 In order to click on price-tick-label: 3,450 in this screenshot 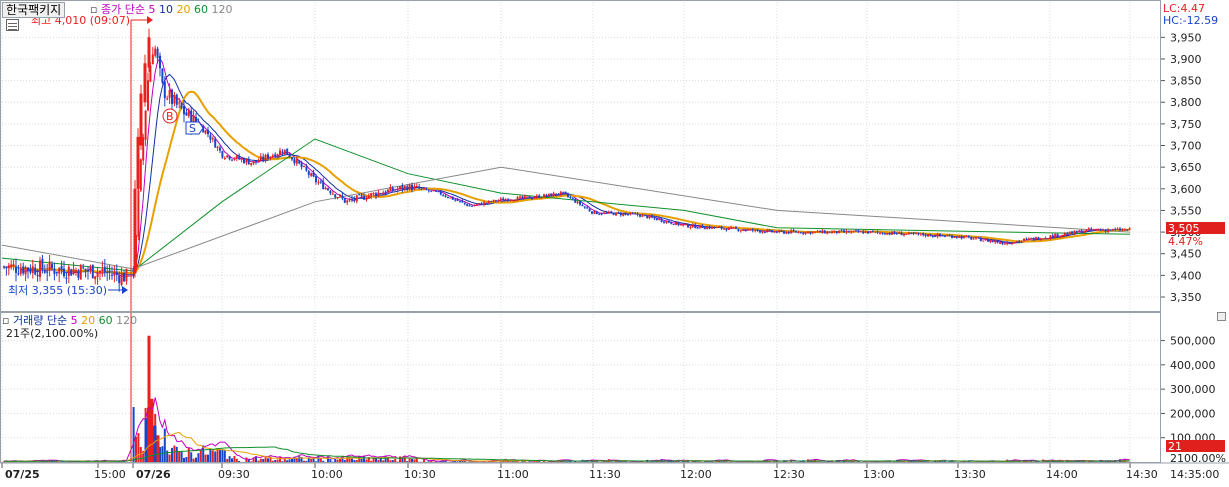, I will do `click(1186, 254)`.